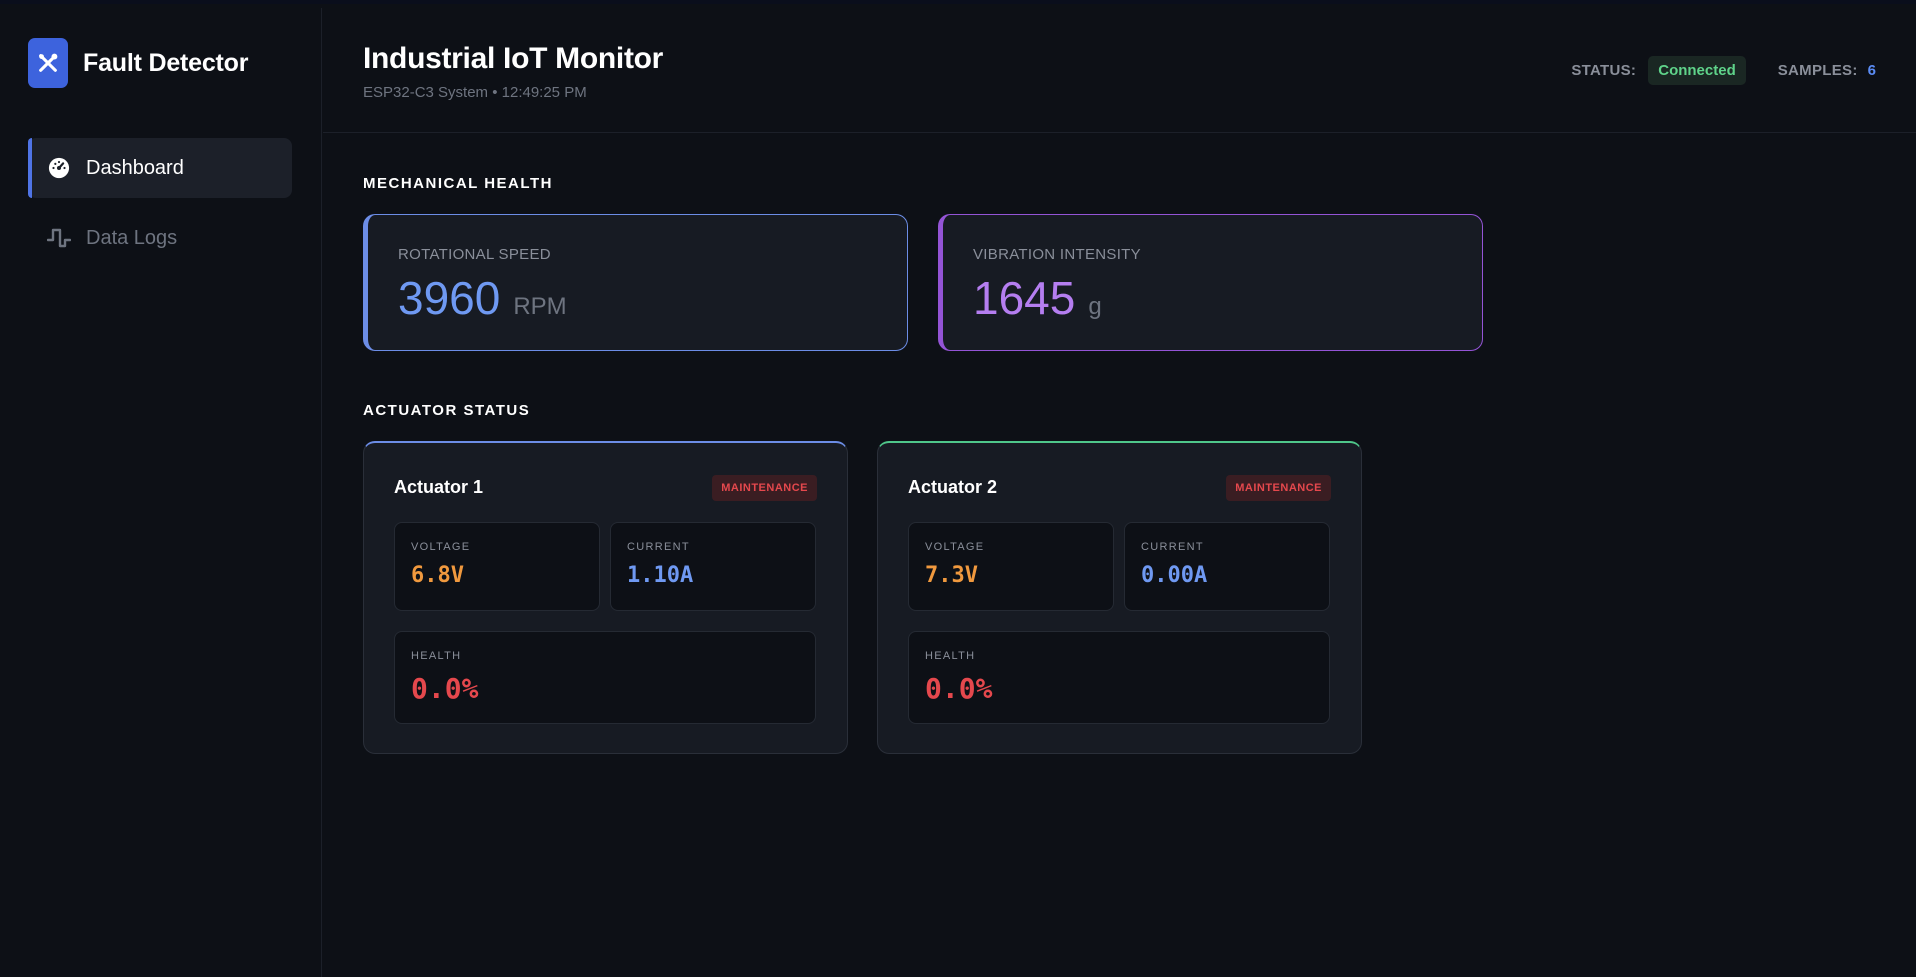 The image size is (1916, 977). What do you see at coordinates (1697, 70) in the screenshot?
I see `status-badge: Connected` at bounding box center [1697, 70].